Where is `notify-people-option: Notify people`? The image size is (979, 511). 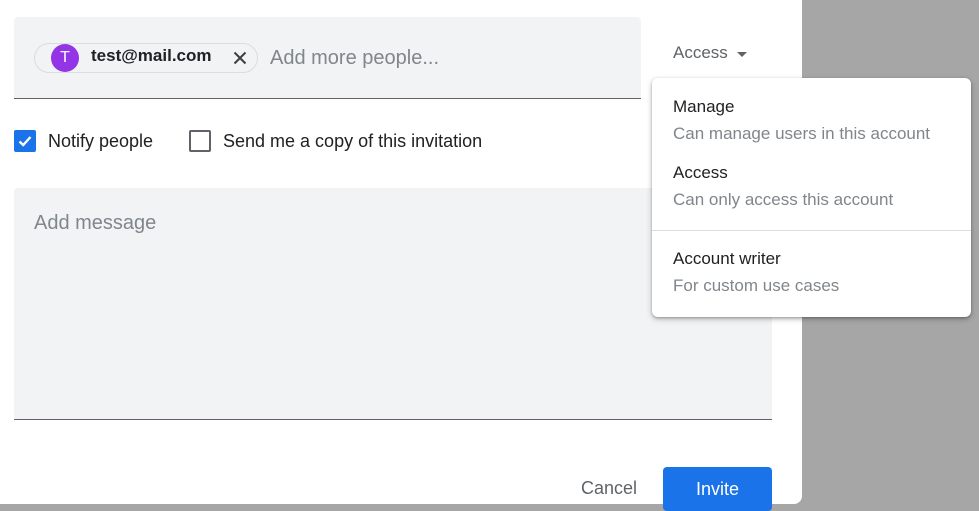 notify-people-option: Notify people is located at coordinates (83, 141).